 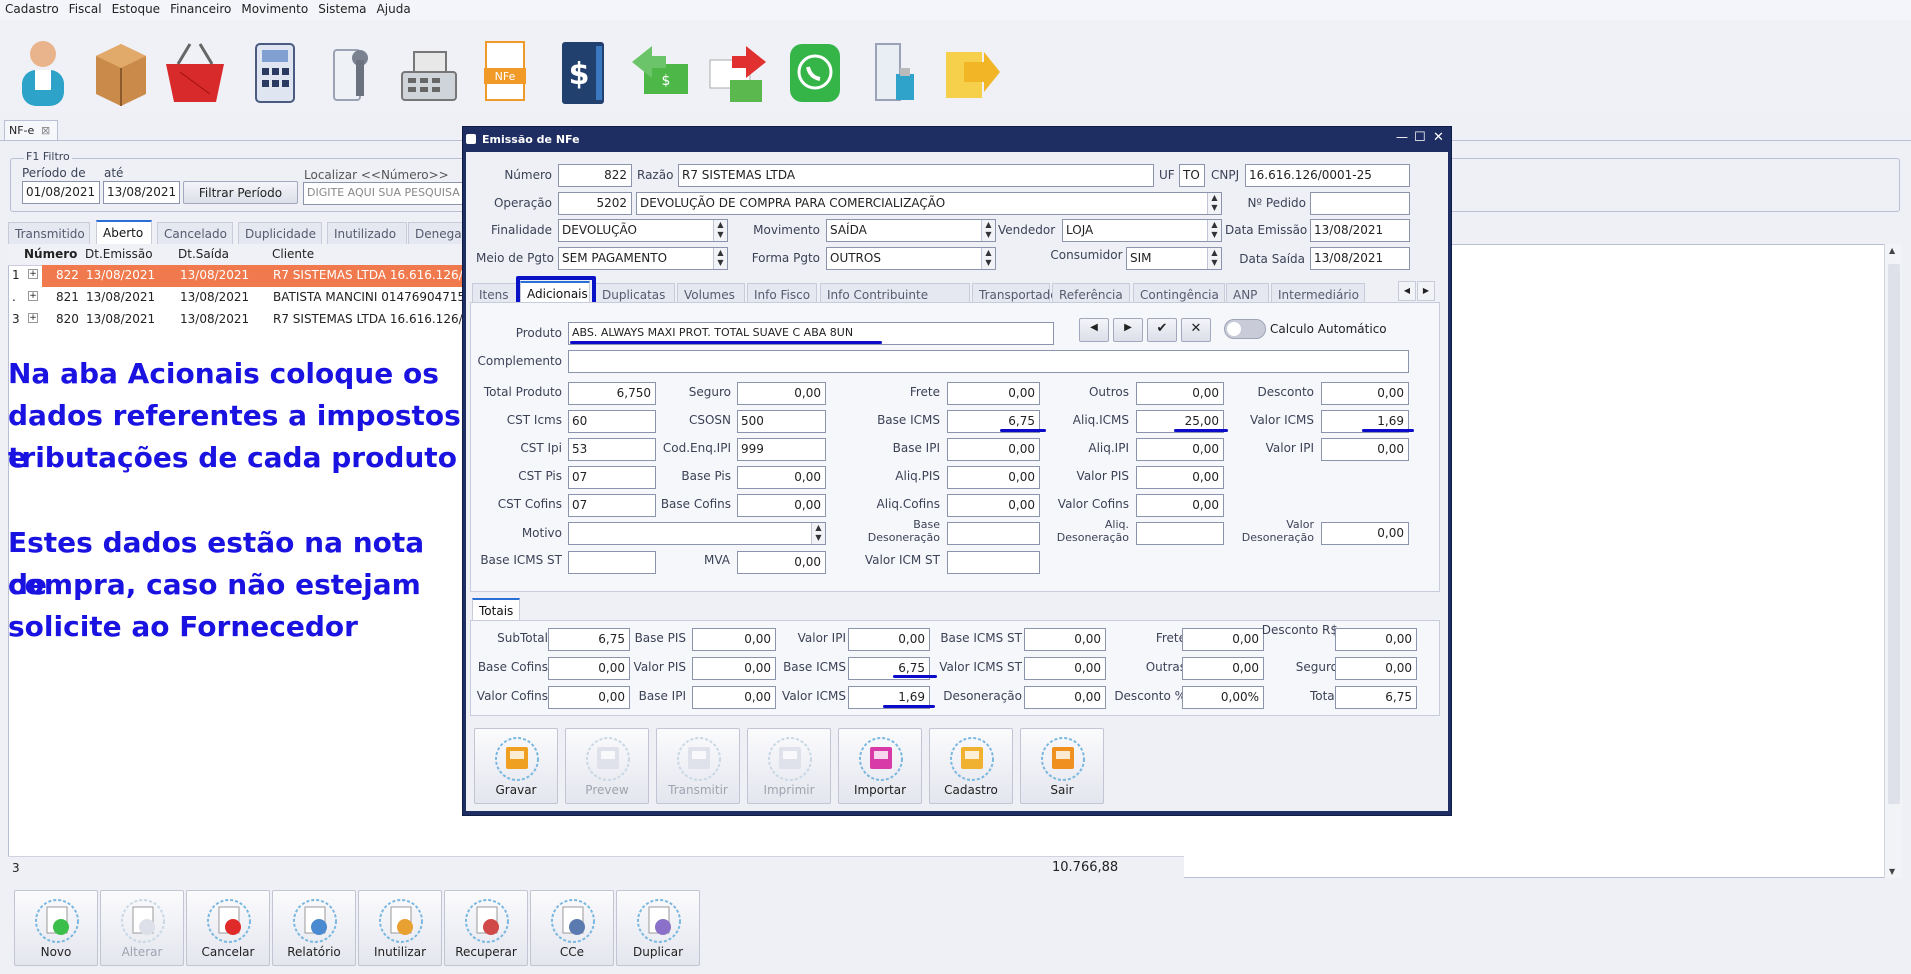 I want to click on menu-fiscal: Fiscal, so click(x=85, y=10).